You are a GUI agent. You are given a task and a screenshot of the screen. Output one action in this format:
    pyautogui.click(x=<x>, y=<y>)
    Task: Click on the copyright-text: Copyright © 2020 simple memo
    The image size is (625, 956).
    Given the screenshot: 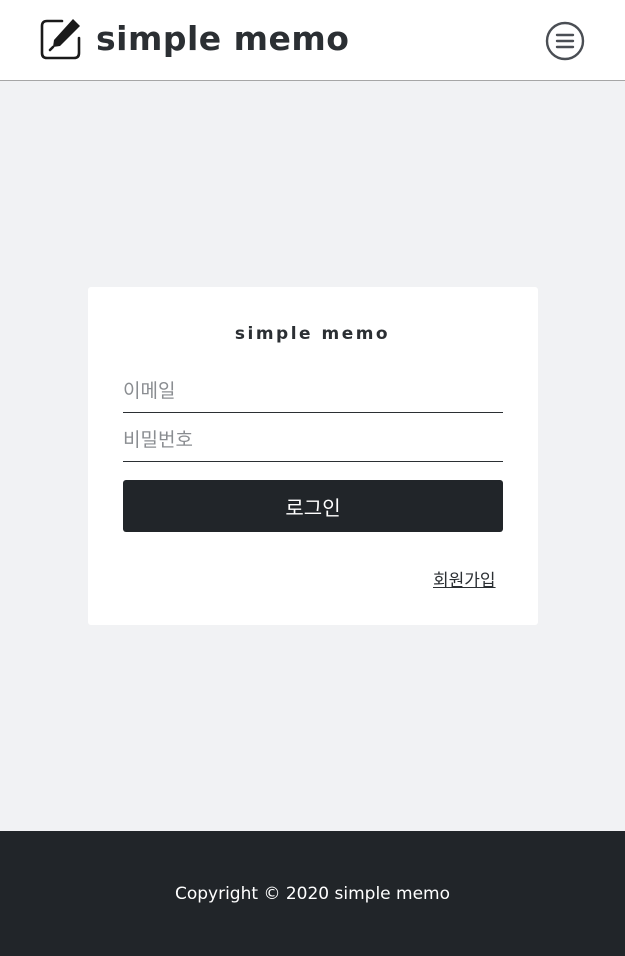 What is the action you would take?
    pyautogui.click(x=312, y=894)
    